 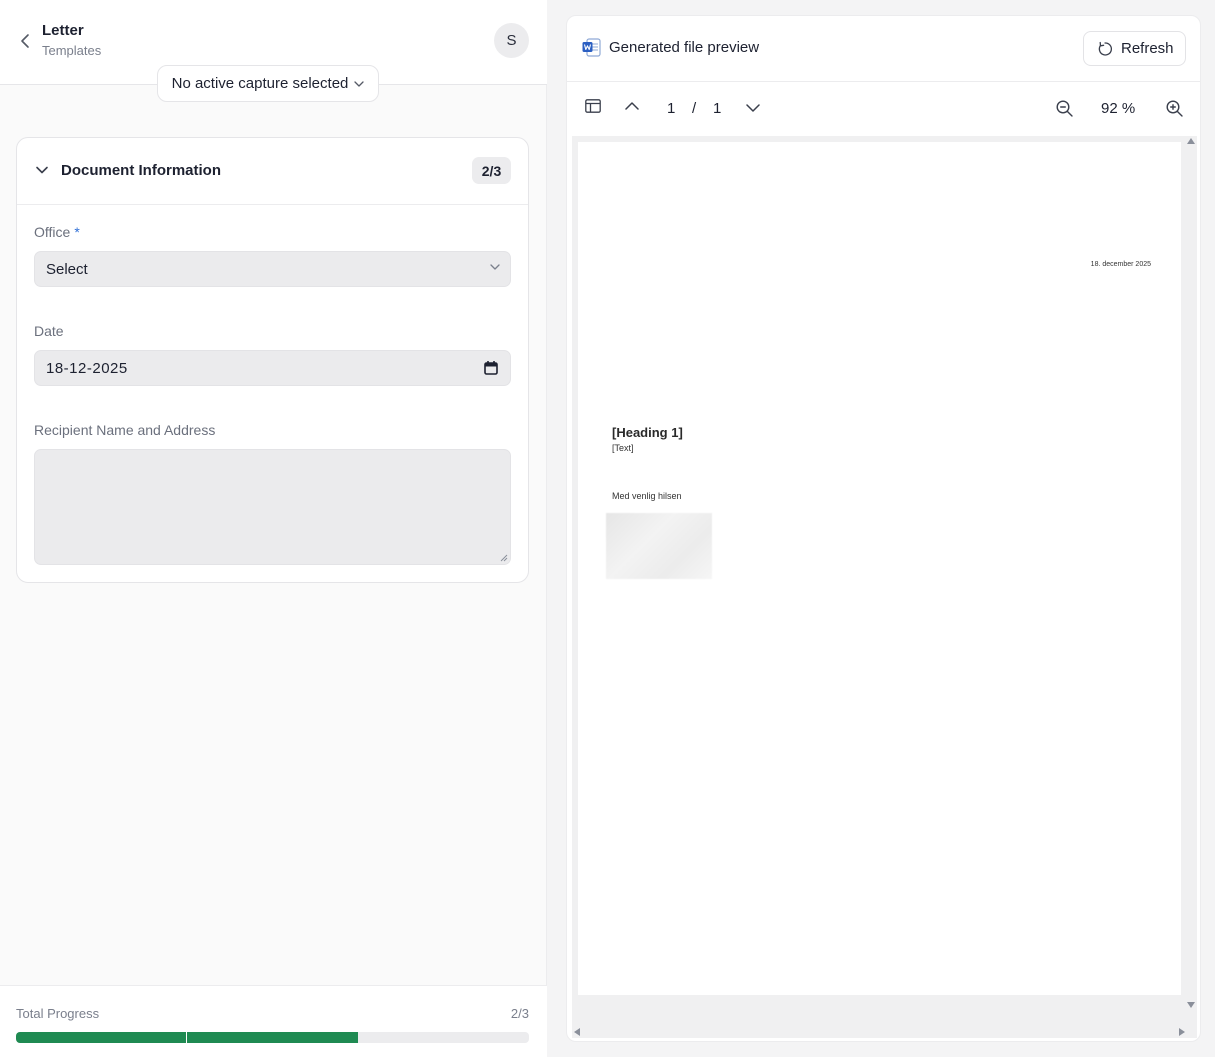 What do you see at coordinates (273, 1021) in the screenshot?
I see `total-progress: Total Progress 2/3` at bounding box center [273, 1021].